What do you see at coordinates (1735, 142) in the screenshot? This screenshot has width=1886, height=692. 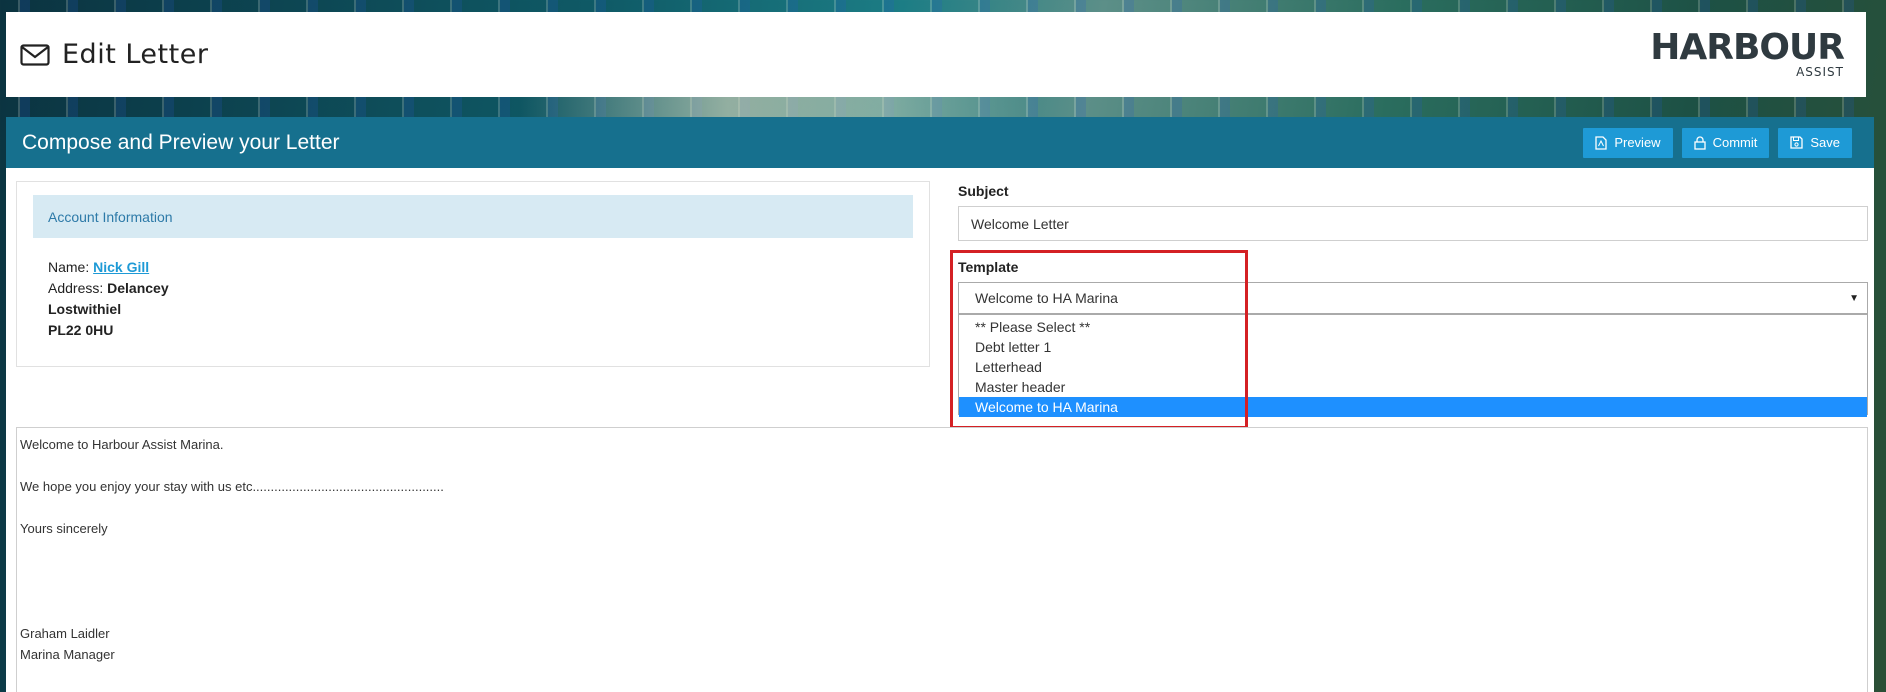 I see `commit-label: Commit` at bounding box center [1735, 142].